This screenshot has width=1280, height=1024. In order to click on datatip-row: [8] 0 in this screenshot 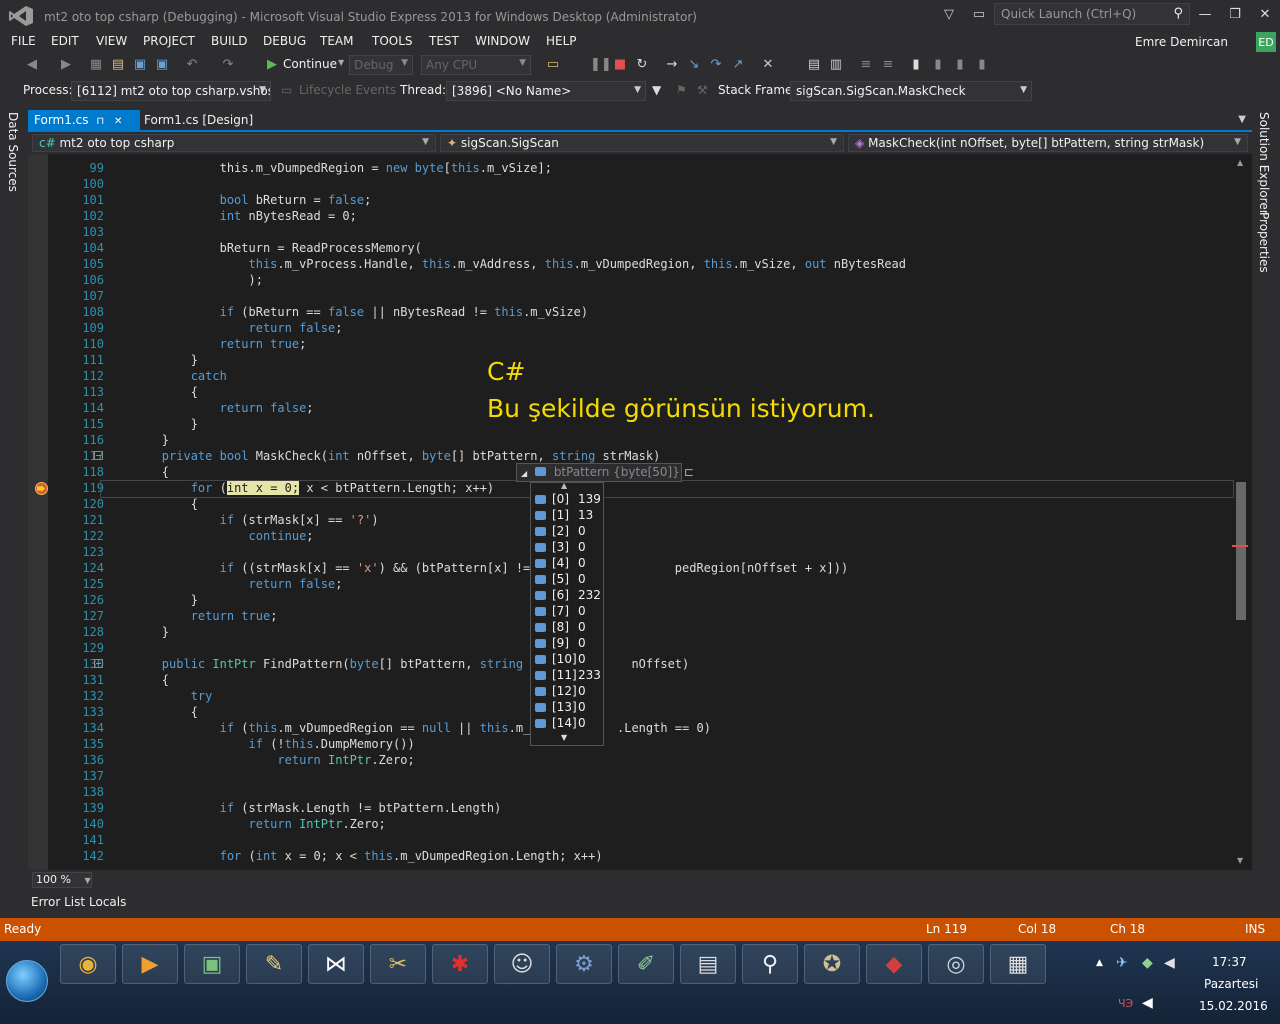, I will do `click(569, 628)`.